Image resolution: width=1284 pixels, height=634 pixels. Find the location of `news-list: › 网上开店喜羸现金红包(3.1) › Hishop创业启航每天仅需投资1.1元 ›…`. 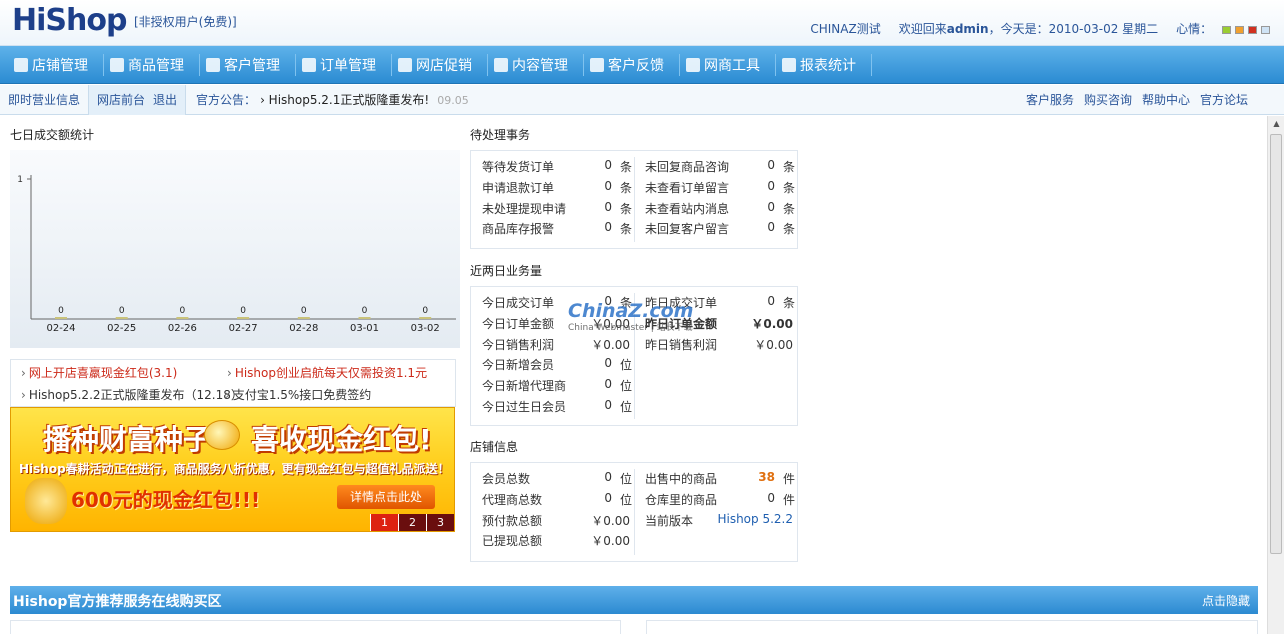

news-list: › 网上开店喜羸现金红包(3.1) › Hishop创业启航每天仅需投资1.1元 ›… is located at coordinates (233, 383).